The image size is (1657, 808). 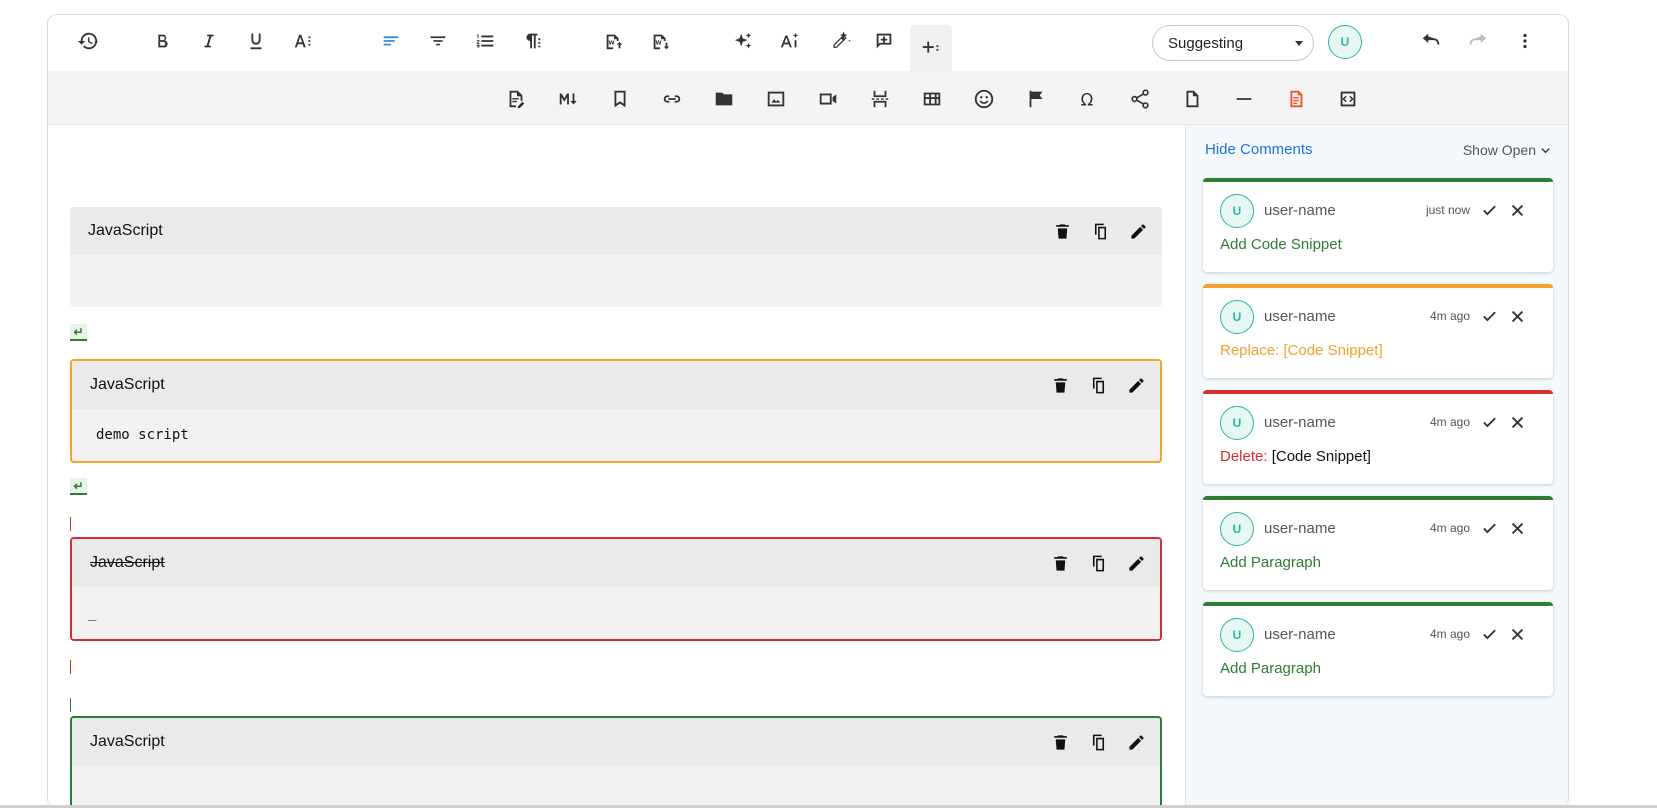 What do you see at coordinates (568, 99) in the screenshot?
I see `markdown-icon` at bounding box center [568, 99].